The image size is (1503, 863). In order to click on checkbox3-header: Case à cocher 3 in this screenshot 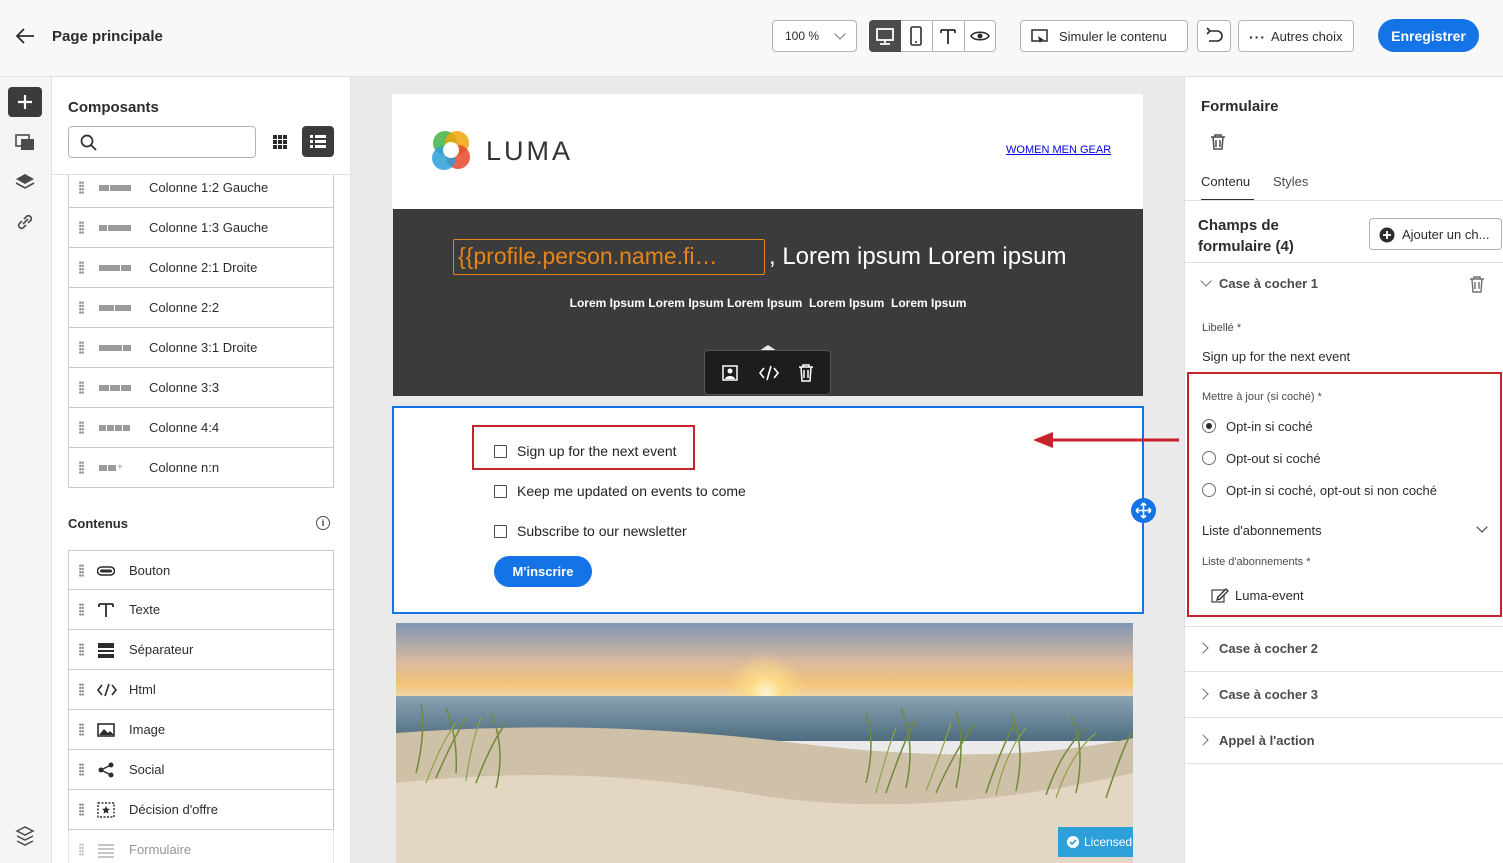, I will do `click(1344, 695)`.